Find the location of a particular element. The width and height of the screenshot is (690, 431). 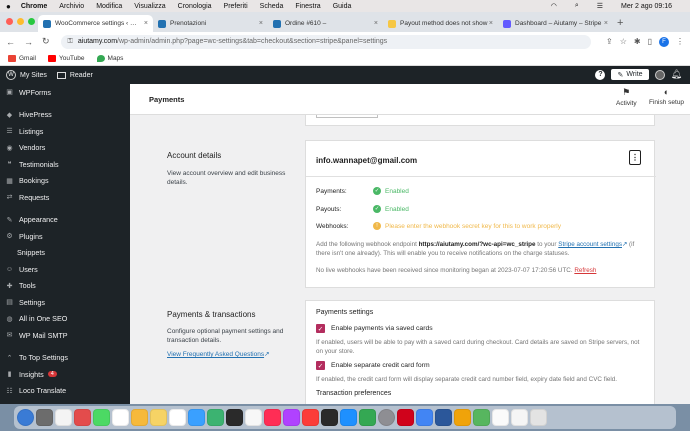

finish-setup-button: ◐ Finish setup is located at coordinates (666, 96).